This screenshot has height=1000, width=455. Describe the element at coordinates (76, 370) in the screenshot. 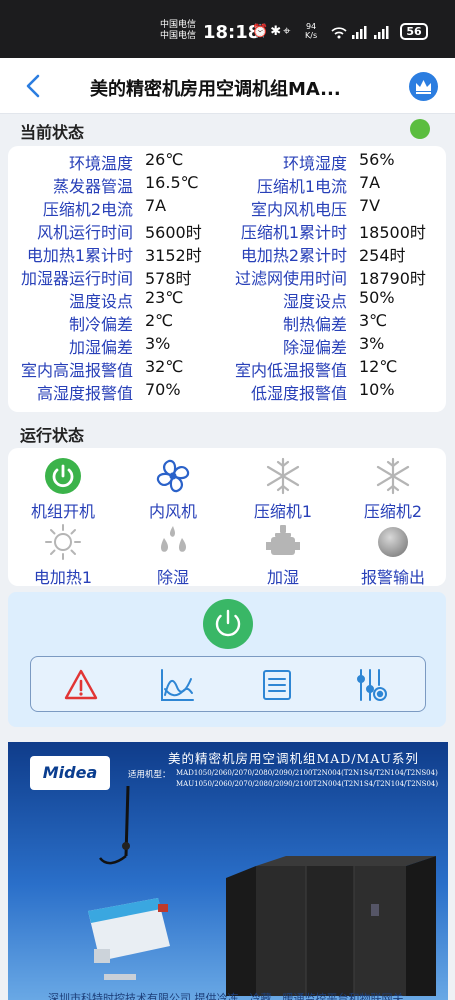

I see `param-label: 室内高温报警值` at that location.